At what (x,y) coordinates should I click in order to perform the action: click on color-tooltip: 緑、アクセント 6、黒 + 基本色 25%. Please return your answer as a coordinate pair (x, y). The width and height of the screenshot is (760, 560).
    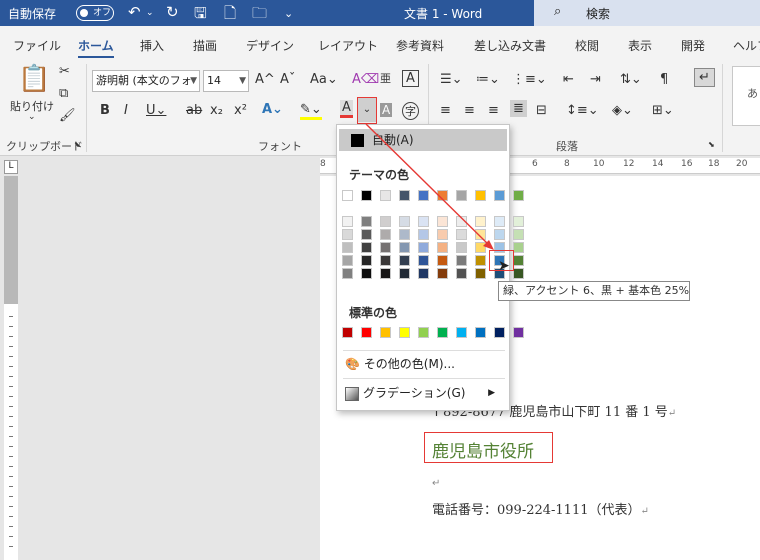
    Looking at the image, I should click on (594, 291).